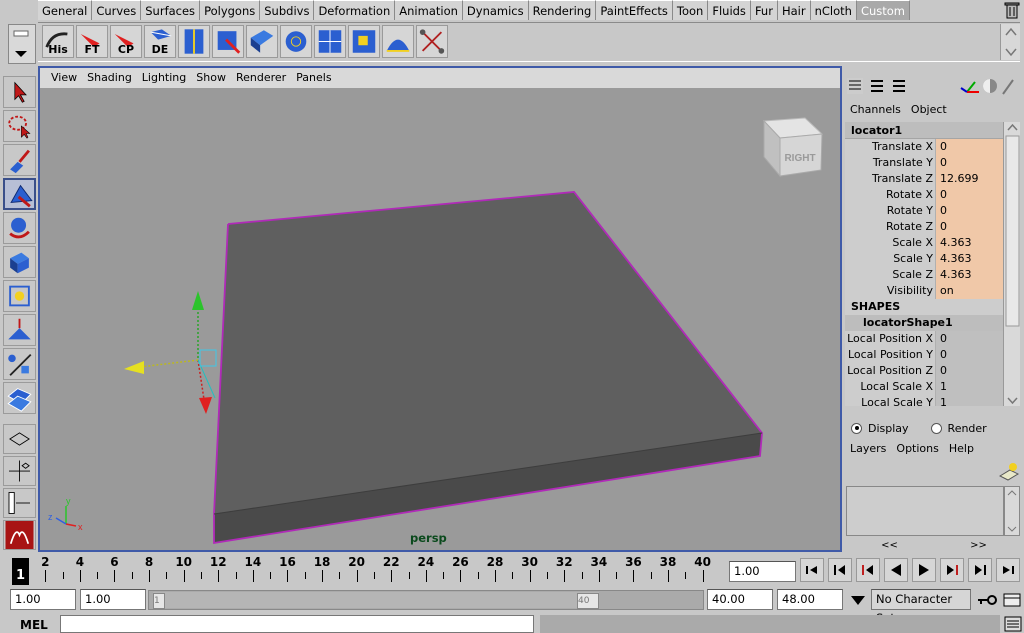 Image resolution: width=1024 pixels, height=633 pixels. What do you see at coordinates (740, 599) in the screenshot?
I see `playback-end-field: 40.00` at bounding box center [740, 599].